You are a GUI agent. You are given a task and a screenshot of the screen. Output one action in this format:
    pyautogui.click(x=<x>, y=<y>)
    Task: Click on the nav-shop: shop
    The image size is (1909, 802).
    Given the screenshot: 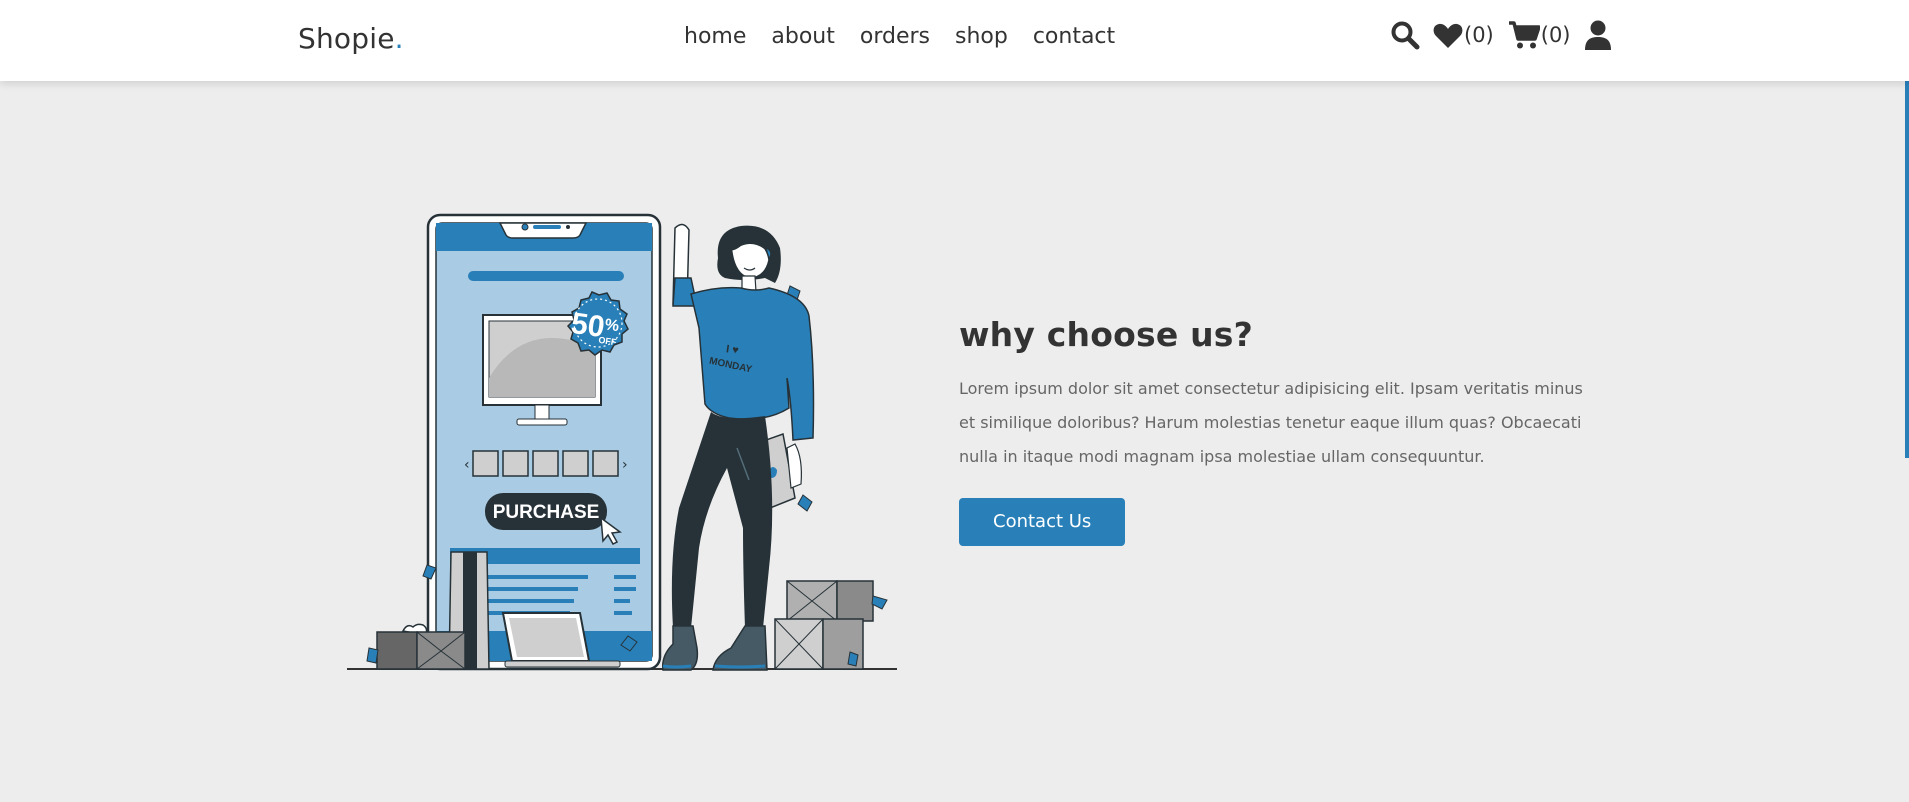 What is the action you would take?
    pyautogui.click(x=981, y=36)
    